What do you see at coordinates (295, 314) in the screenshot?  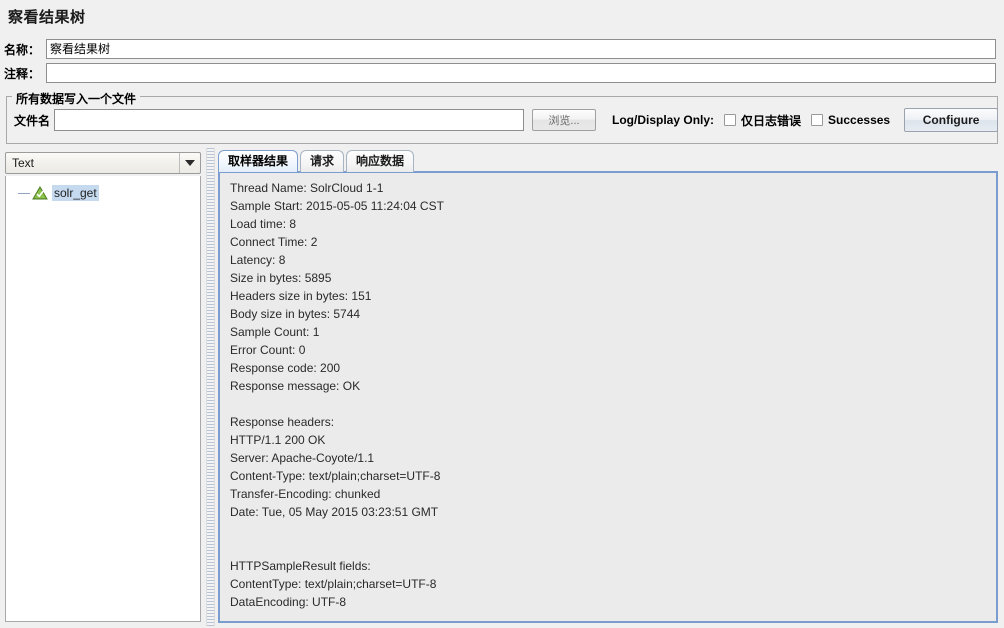 I see `result-line: Body size in bytes: 5744` at bounding box center [295, 314].